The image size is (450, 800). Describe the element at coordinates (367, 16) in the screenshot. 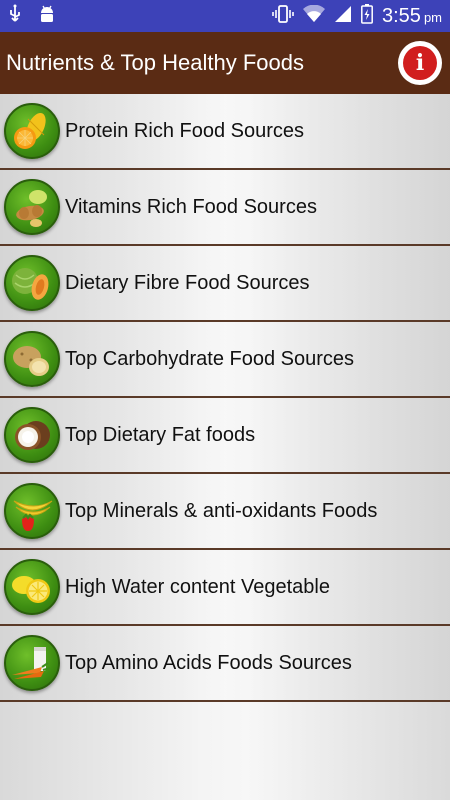

I see `battery-icon` at that location.